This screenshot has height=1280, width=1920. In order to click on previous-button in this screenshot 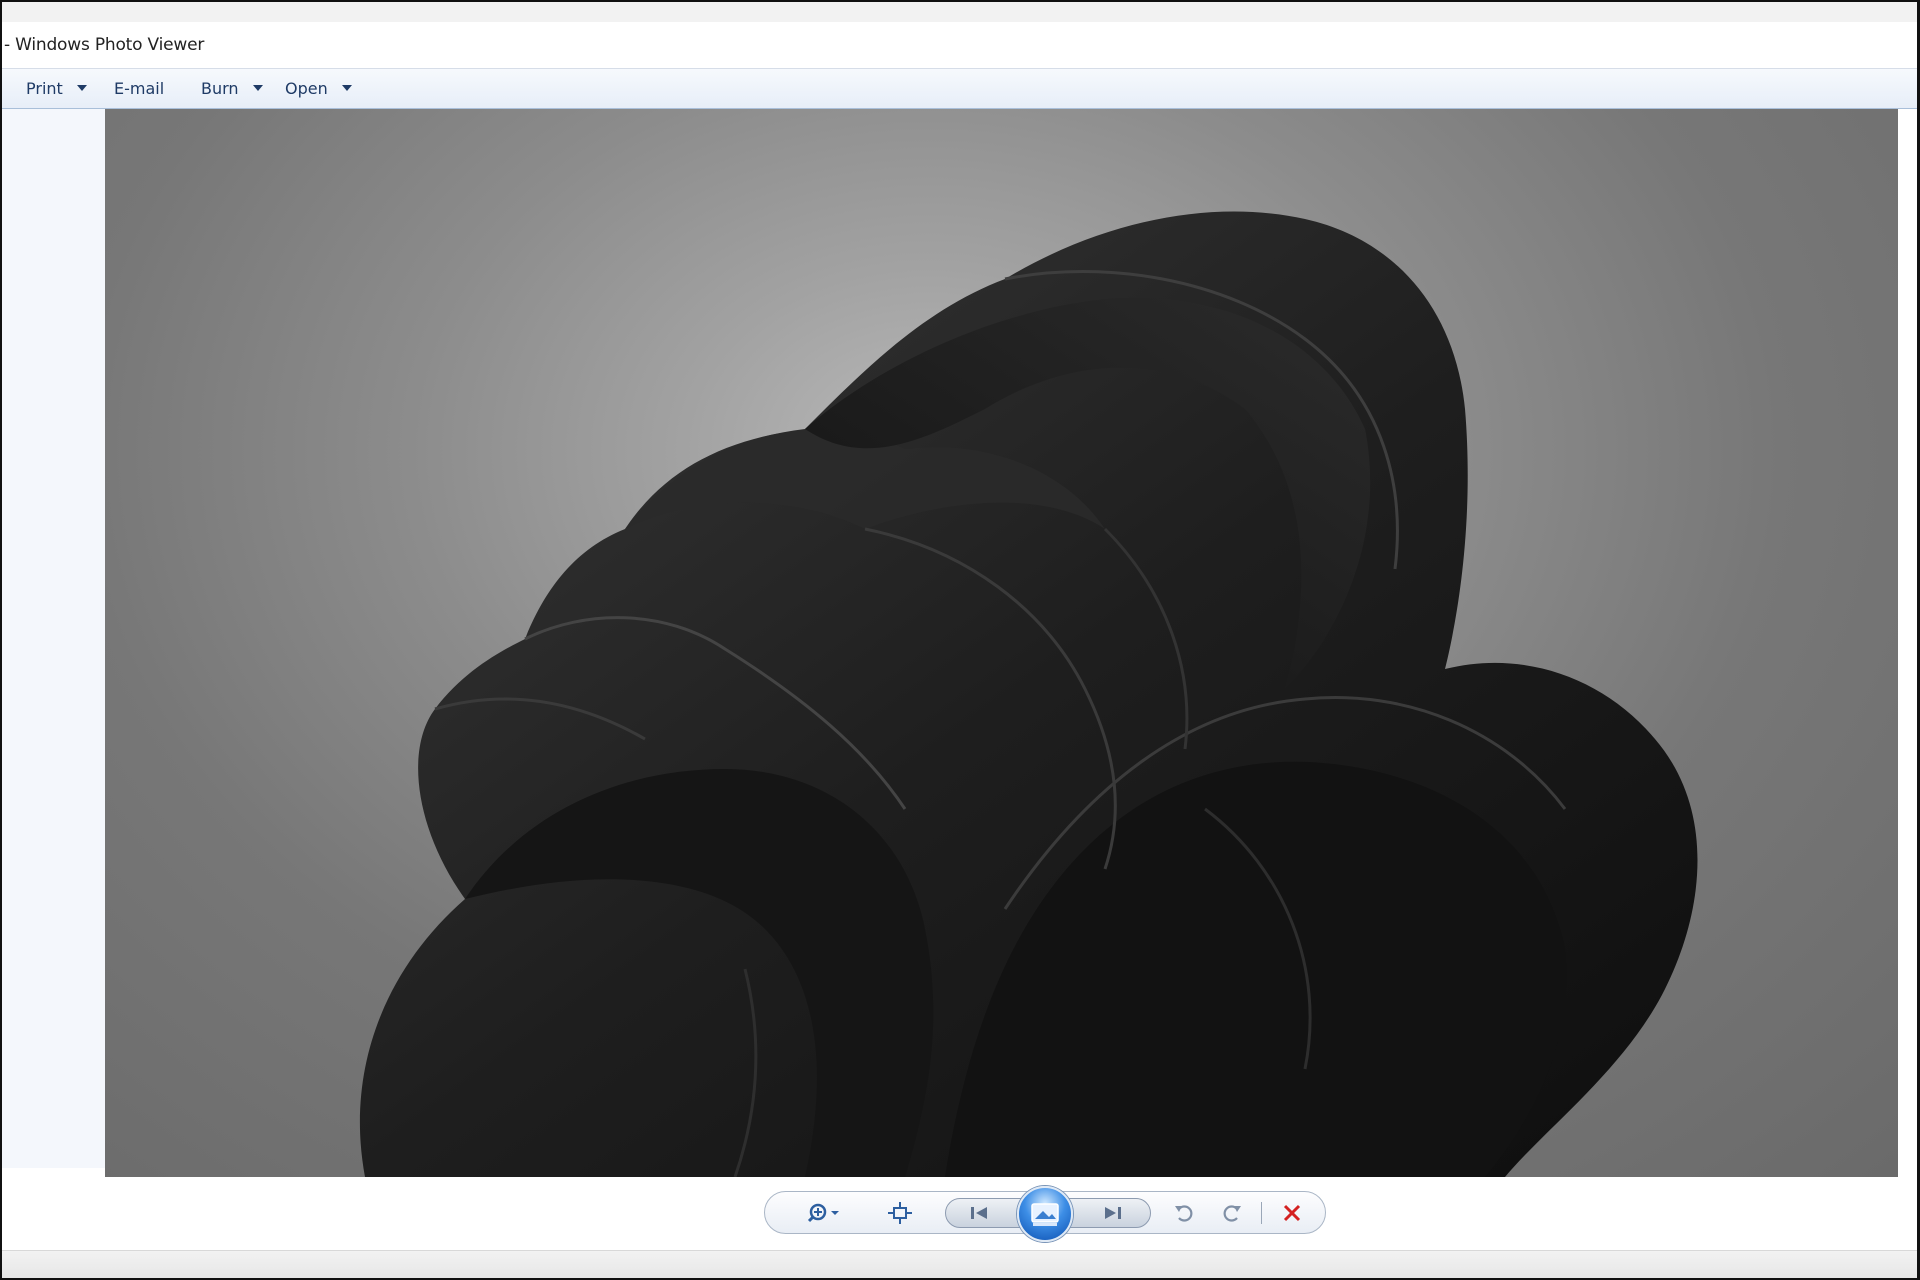, I will do `click(980, 1213)`.